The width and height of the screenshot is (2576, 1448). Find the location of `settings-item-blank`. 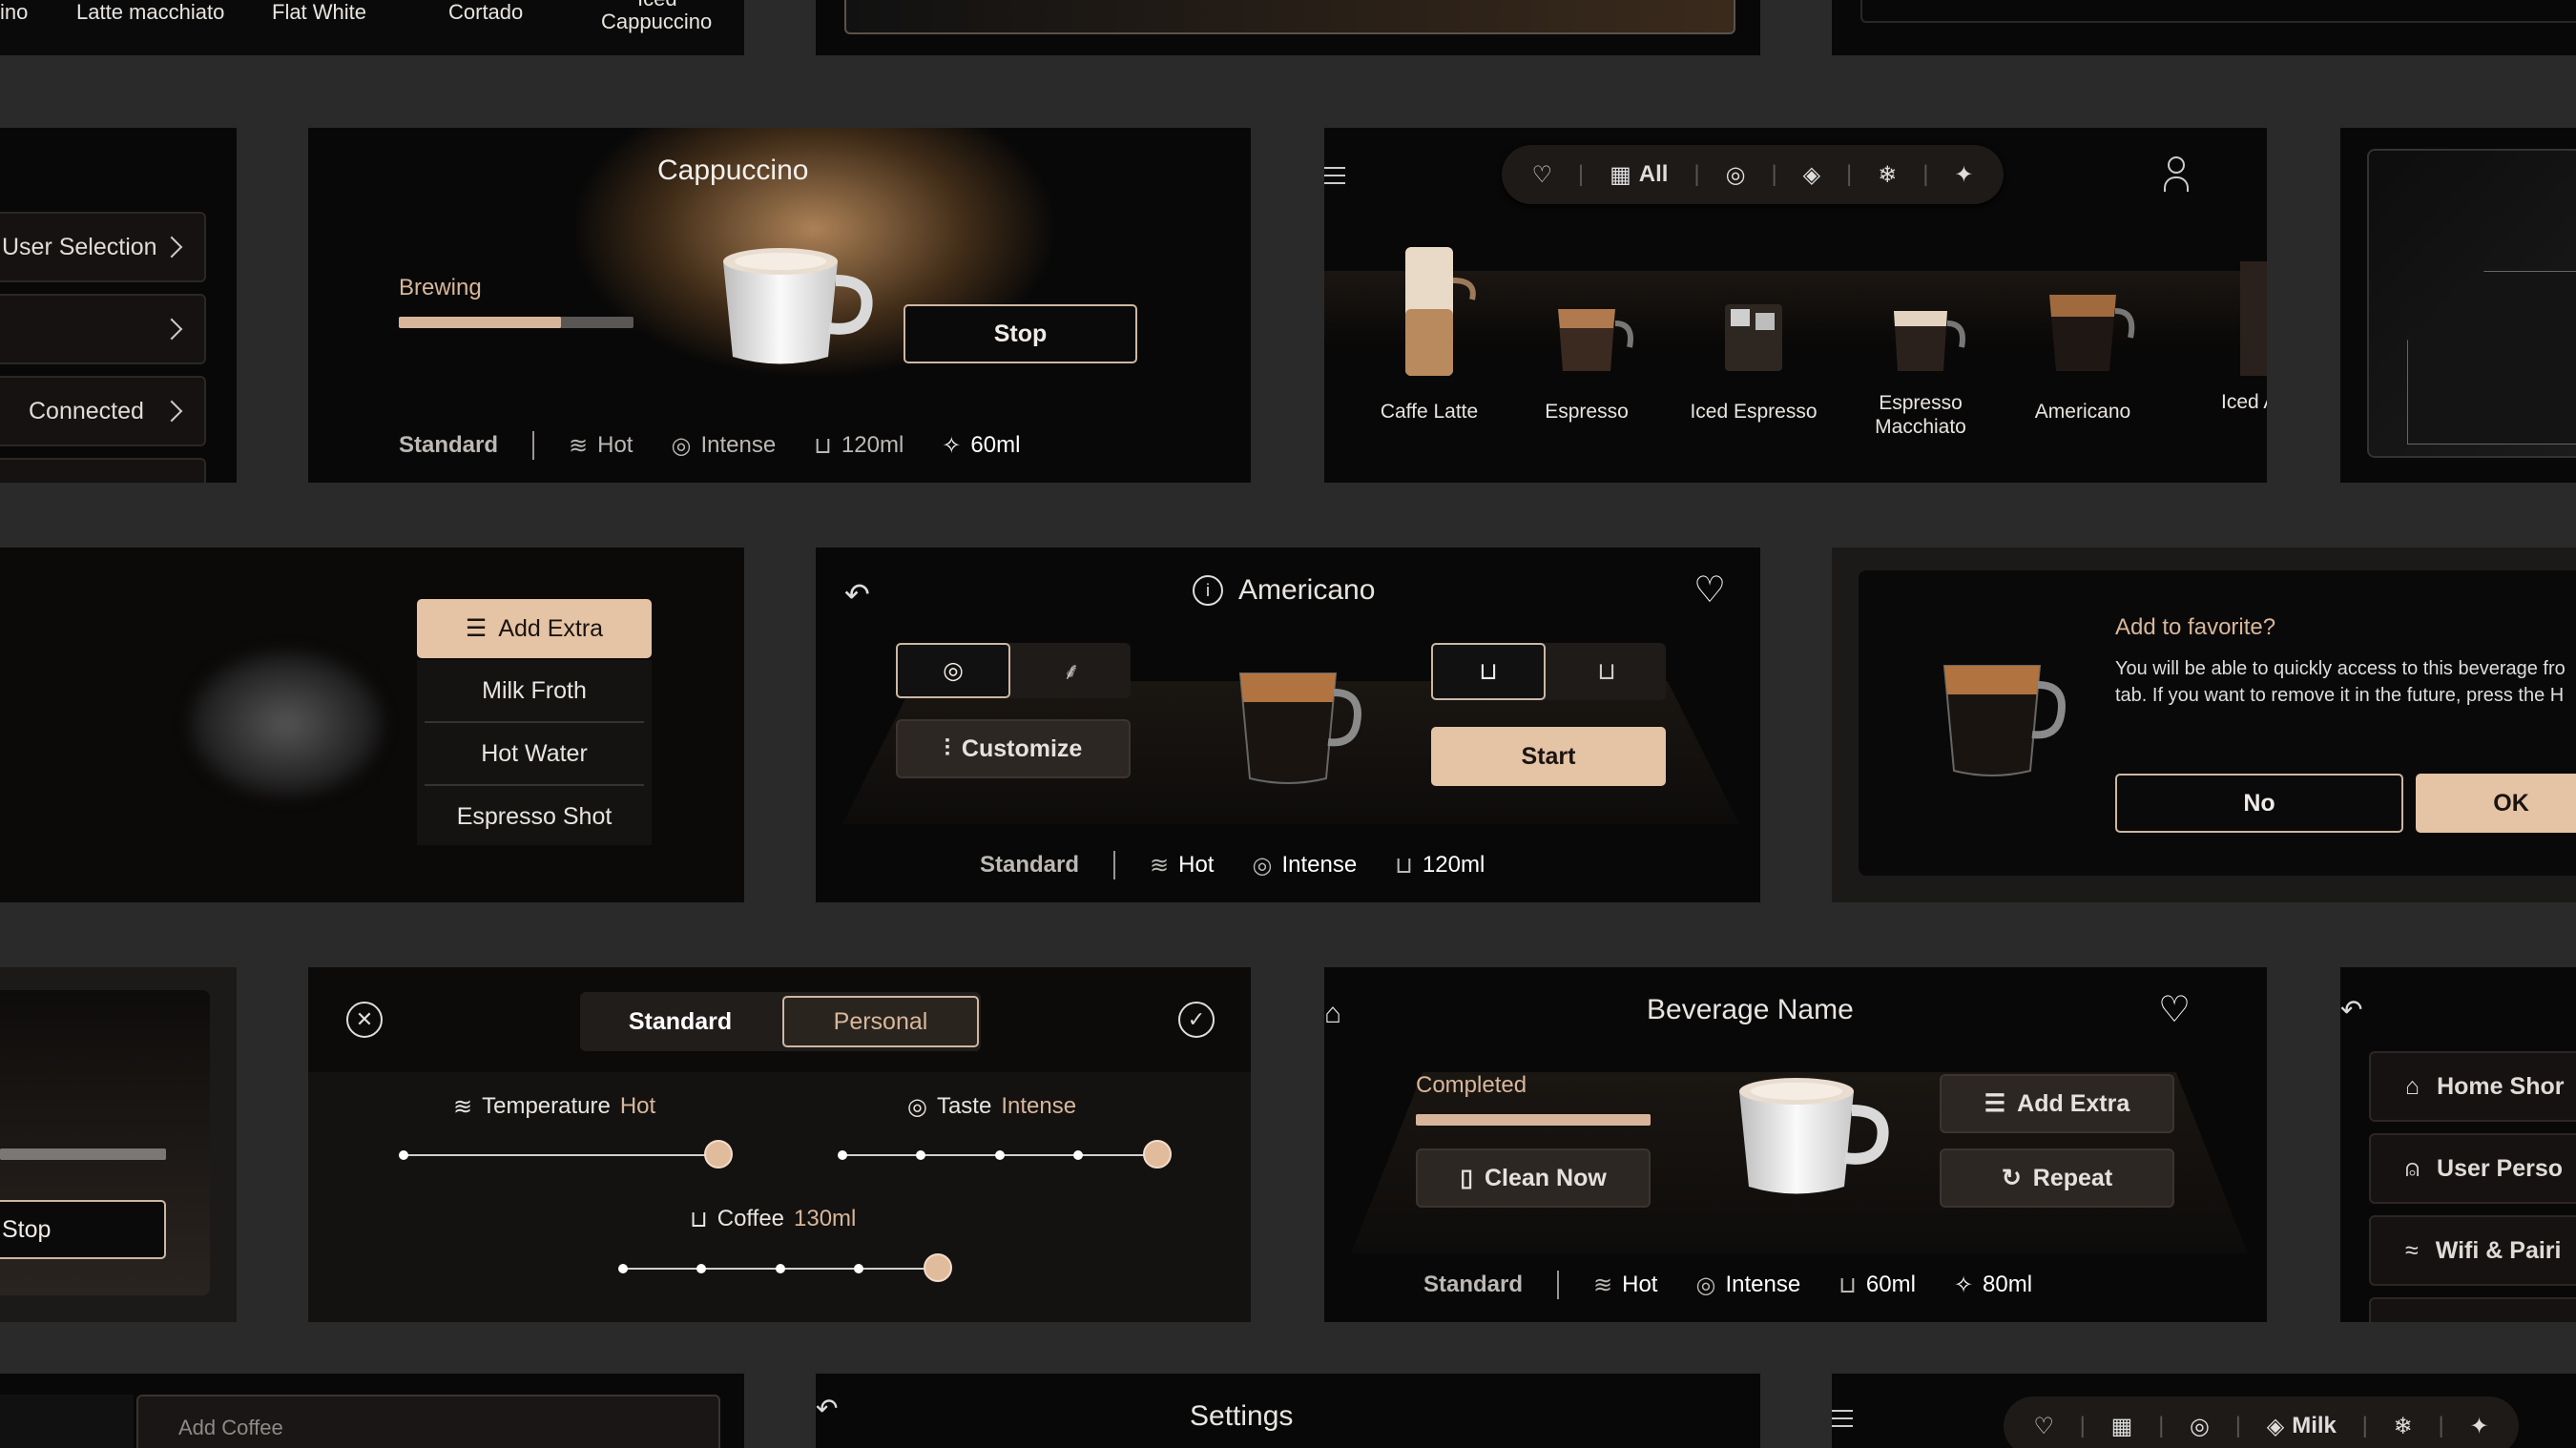

settings-item-blank is located at coordinates (103, 329).